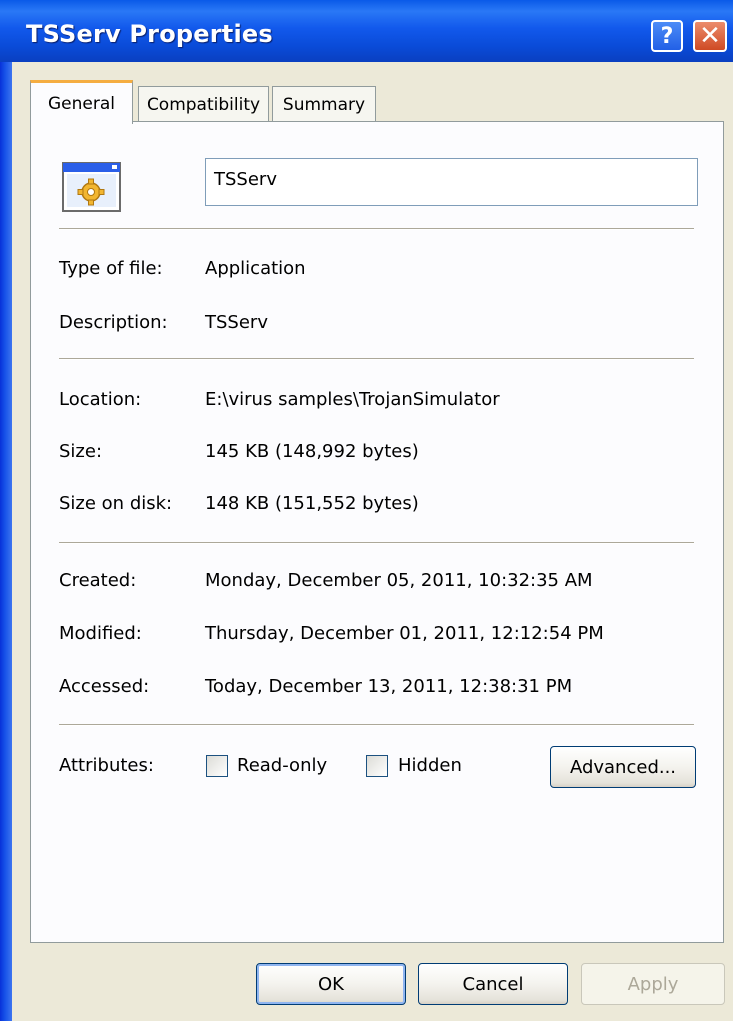  What do you see at coordinates (366, 31) in the screenshot?
I see `title-bar: TSServ Properties ? ✕` at bounding box center [366, 31].